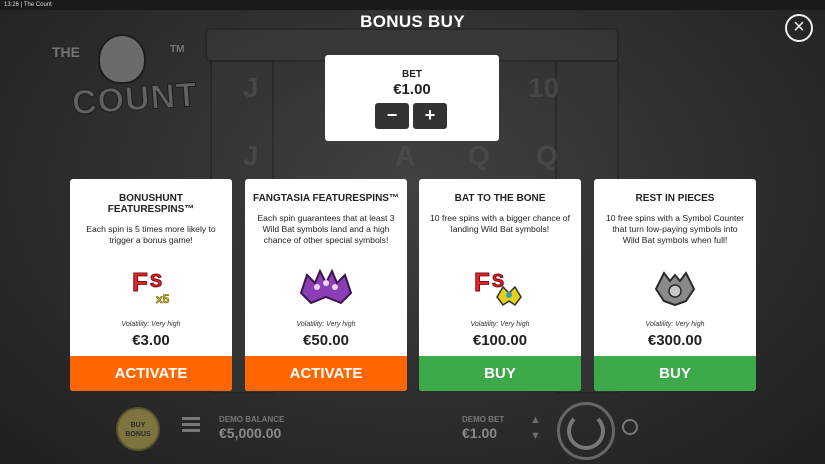 Image resolution: width=825 pixels, height=464 pixels. What do you see at coordinates (586, 431) in the screenshot?
I see `spin-icon` at bounding box center [586, 431].